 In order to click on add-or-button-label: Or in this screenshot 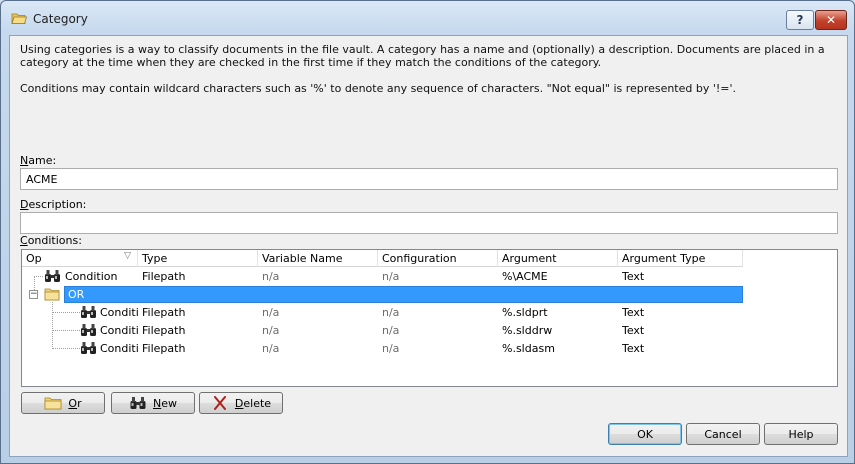, I will do `click(75, 403)`.